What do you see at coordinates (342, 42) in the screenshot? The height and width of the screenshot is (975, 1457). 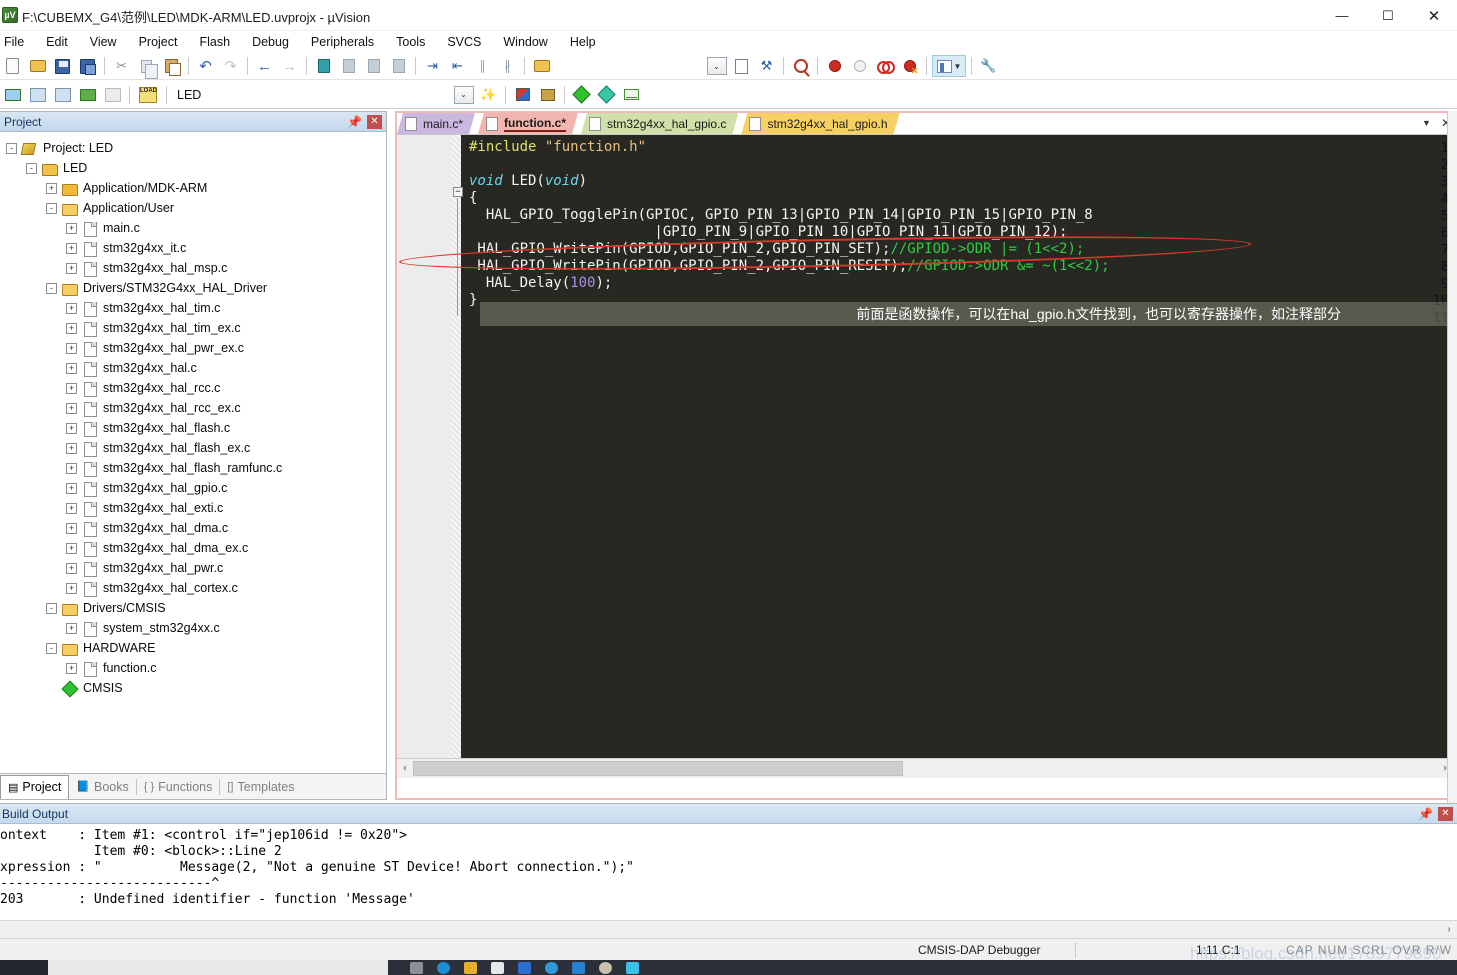 I see `menu-item-peripherals: Peripherals` at bounding box center [342, 42].